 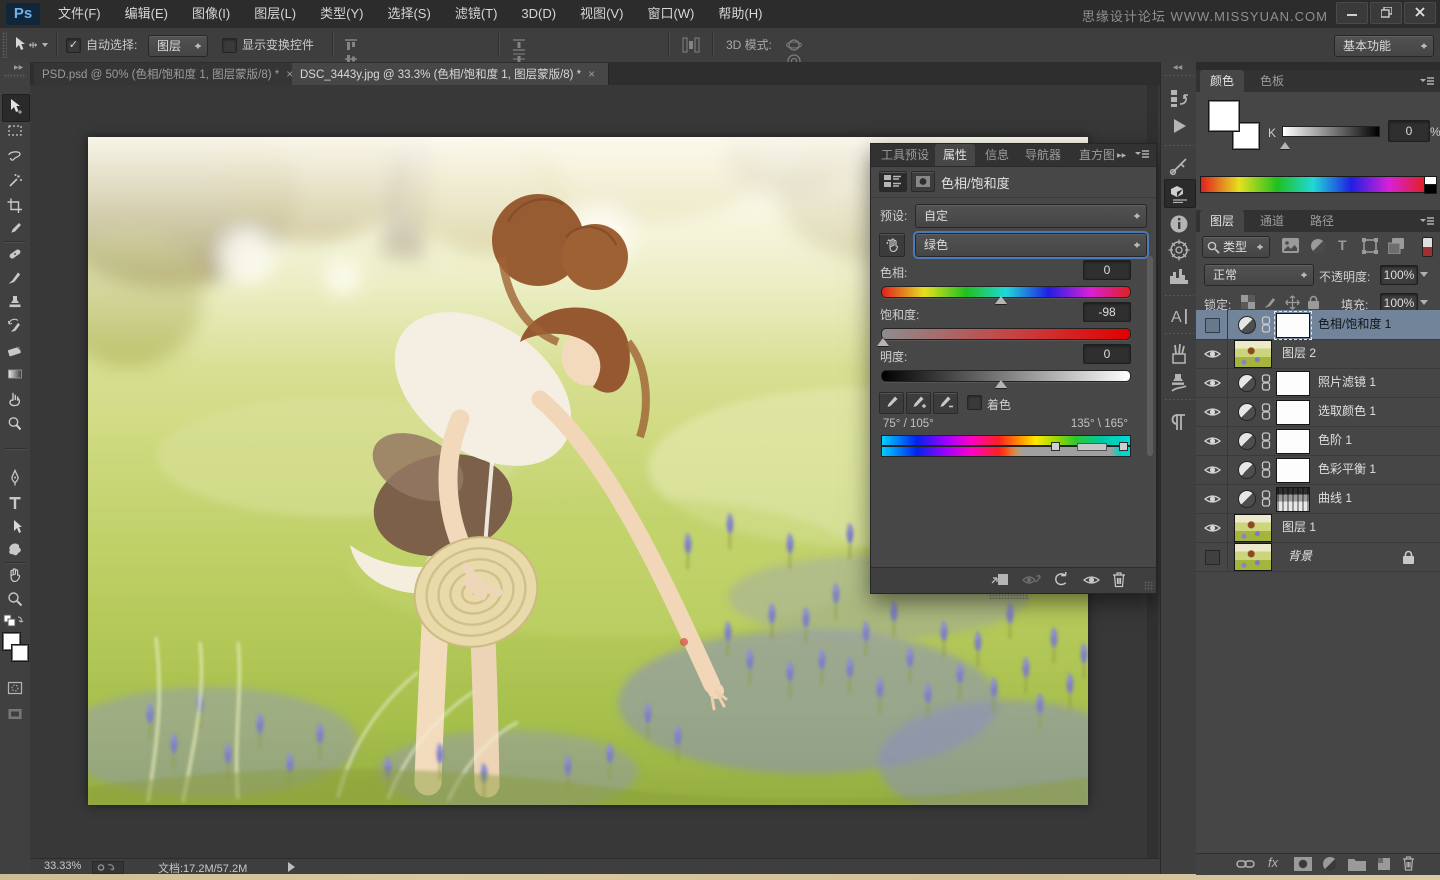 I want to click on layer-row-layer1: 图层 1, so click(x=1318, y=528).